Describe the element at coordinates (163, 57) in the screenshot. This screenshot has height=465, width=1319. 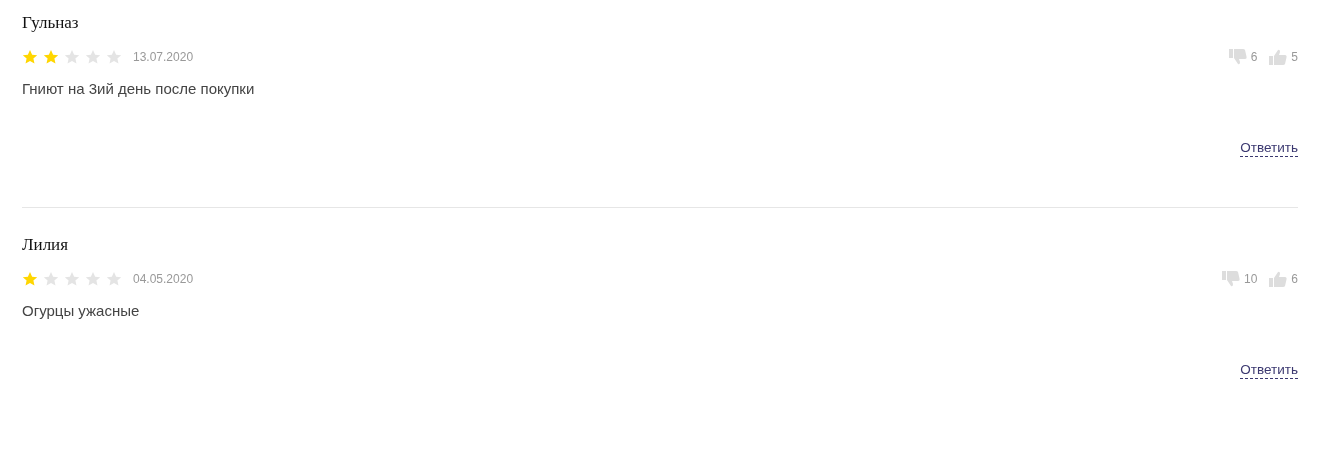
I see `review-date: 13.07.2020` at that location.